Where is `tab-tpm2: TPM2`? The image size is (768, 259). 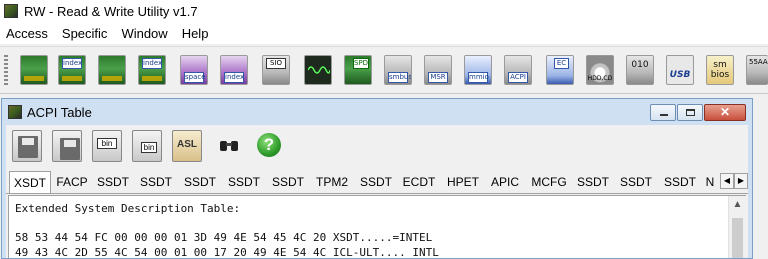 tab-tpm2: TPM2 is located at coordinates (332, 182).